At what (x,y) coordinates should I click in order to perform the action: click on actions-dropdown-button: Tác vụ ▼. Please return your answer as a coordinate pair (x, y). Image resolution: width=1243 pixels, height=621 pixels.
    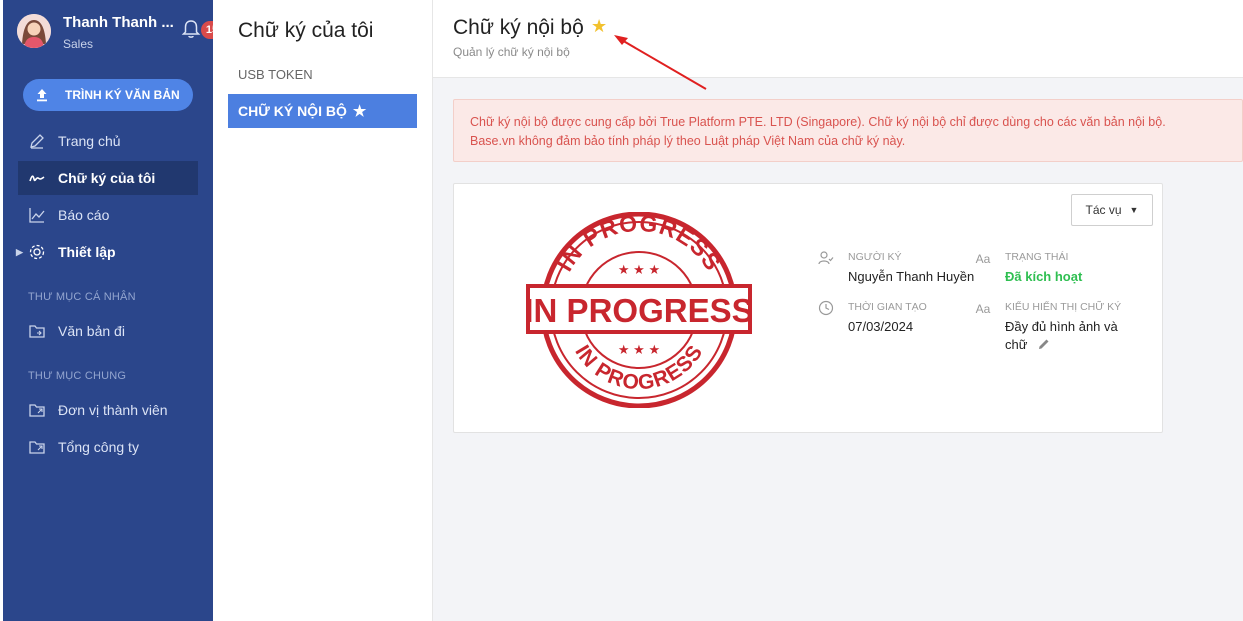
    Looking at the image, I should click on (1112, 210).